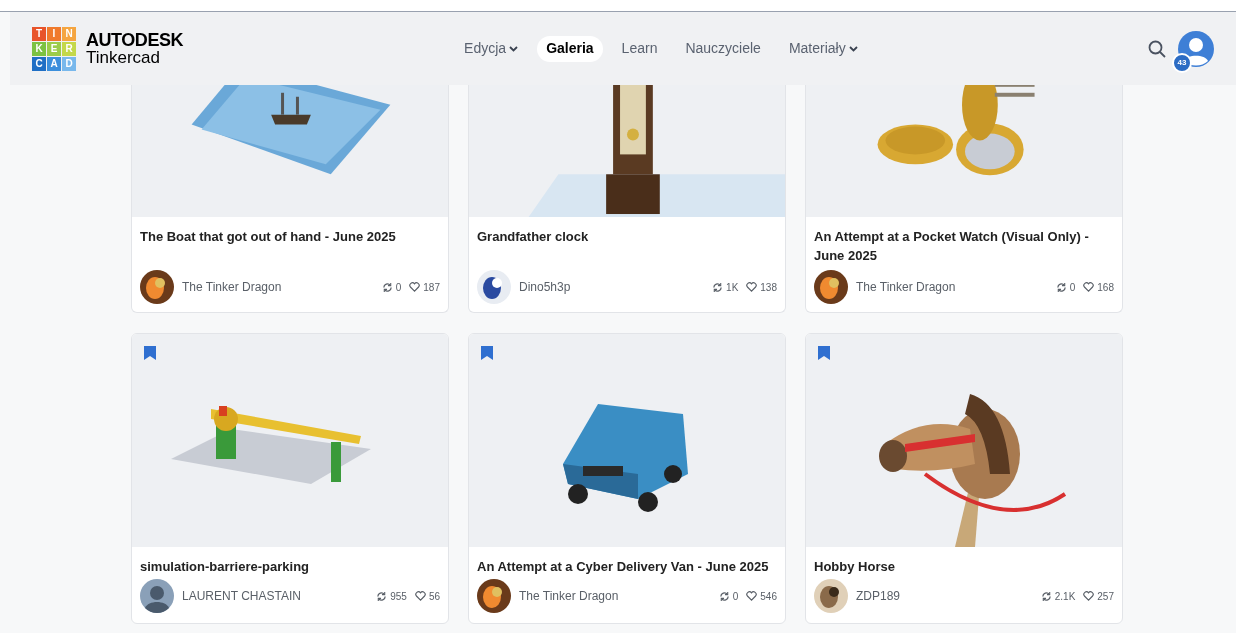  Describe the element at coordinates (290, 199) in the screenshot. I see `project-card: The Boat that got out of hand - June 2025 The Tinker Dragon 0 187` at that location.